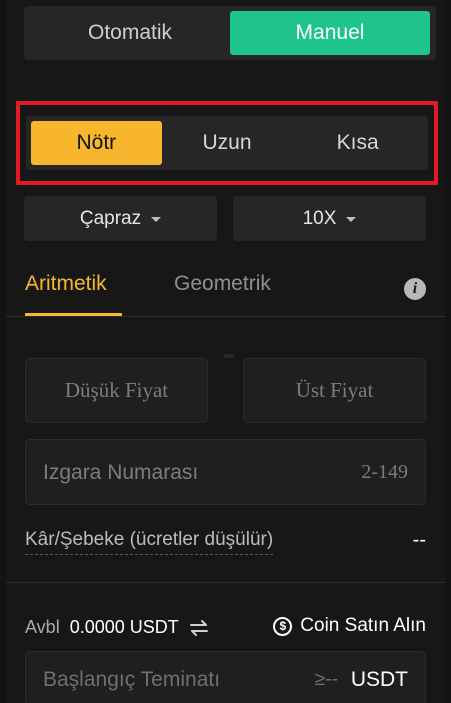 This screenshot has width=451, height=703. I want to click on initial-margin-input: Başlangıç Teminatı ≥-- USDT, so click(225, 677).